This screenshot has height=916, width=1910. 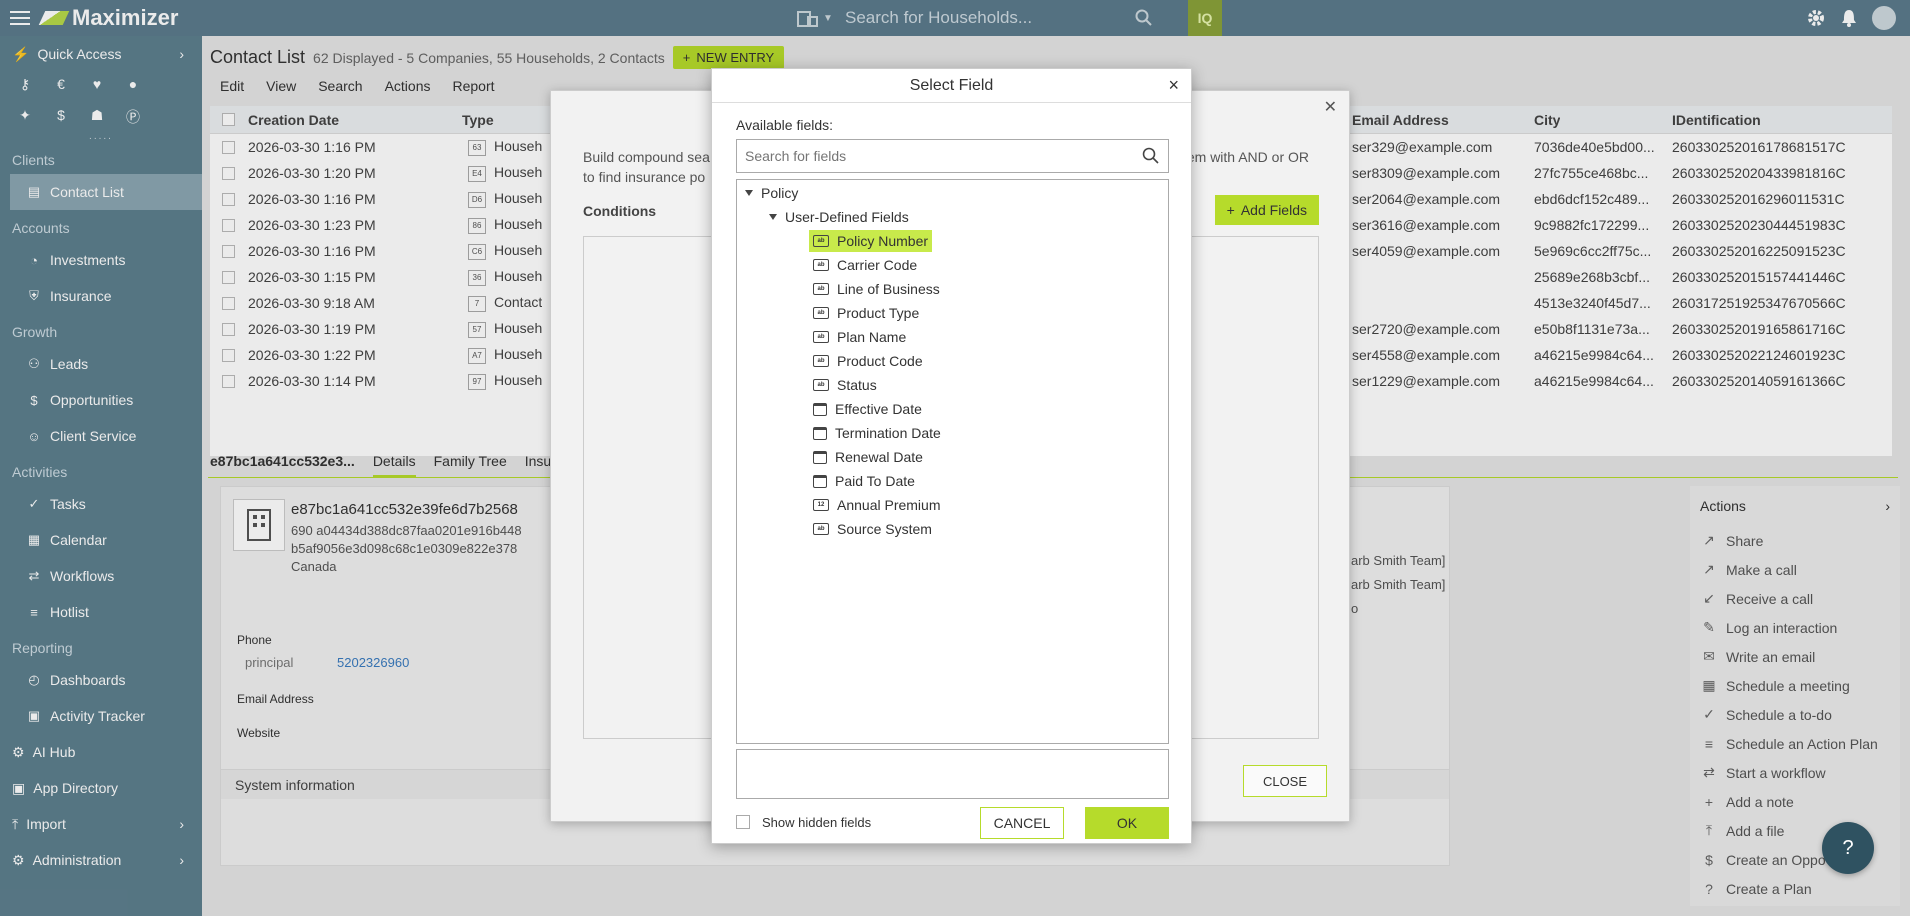 What do you see at coordinates (1022, 823) in the screenshot?
I see `cancel-button: CANCEL` at bounding box center [1022, 823].